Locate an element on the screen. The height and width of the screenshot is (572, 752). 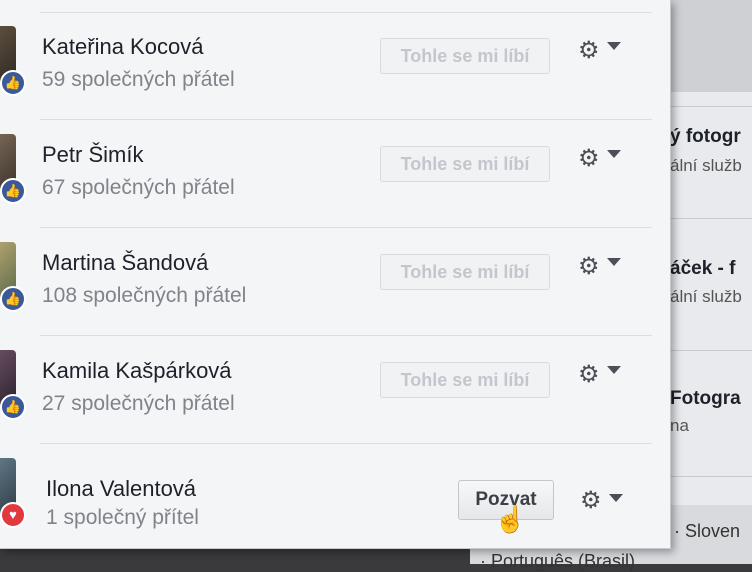
mutual-friends: 1 společný přítel is located at coordinates (122, 518).